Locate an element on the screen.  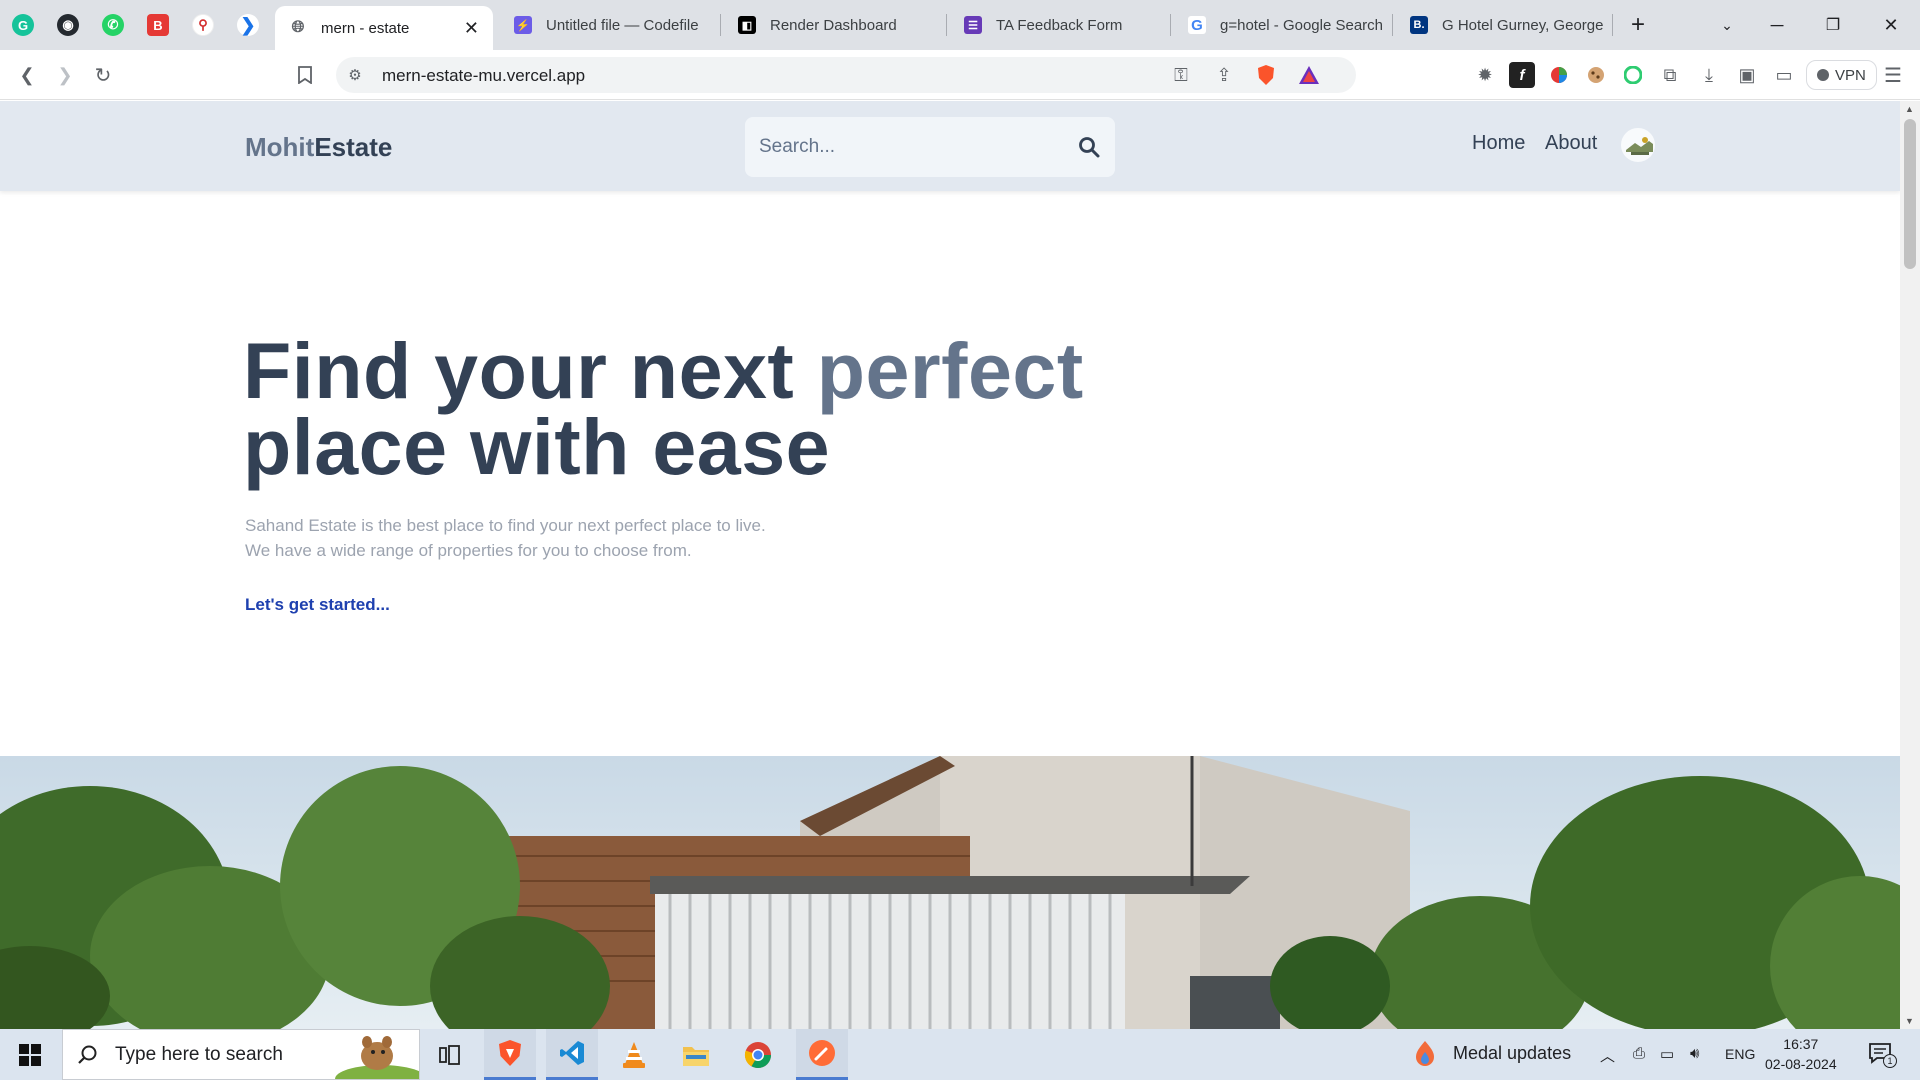
medal-updates-icon is located at coordinates (1425, 1055).